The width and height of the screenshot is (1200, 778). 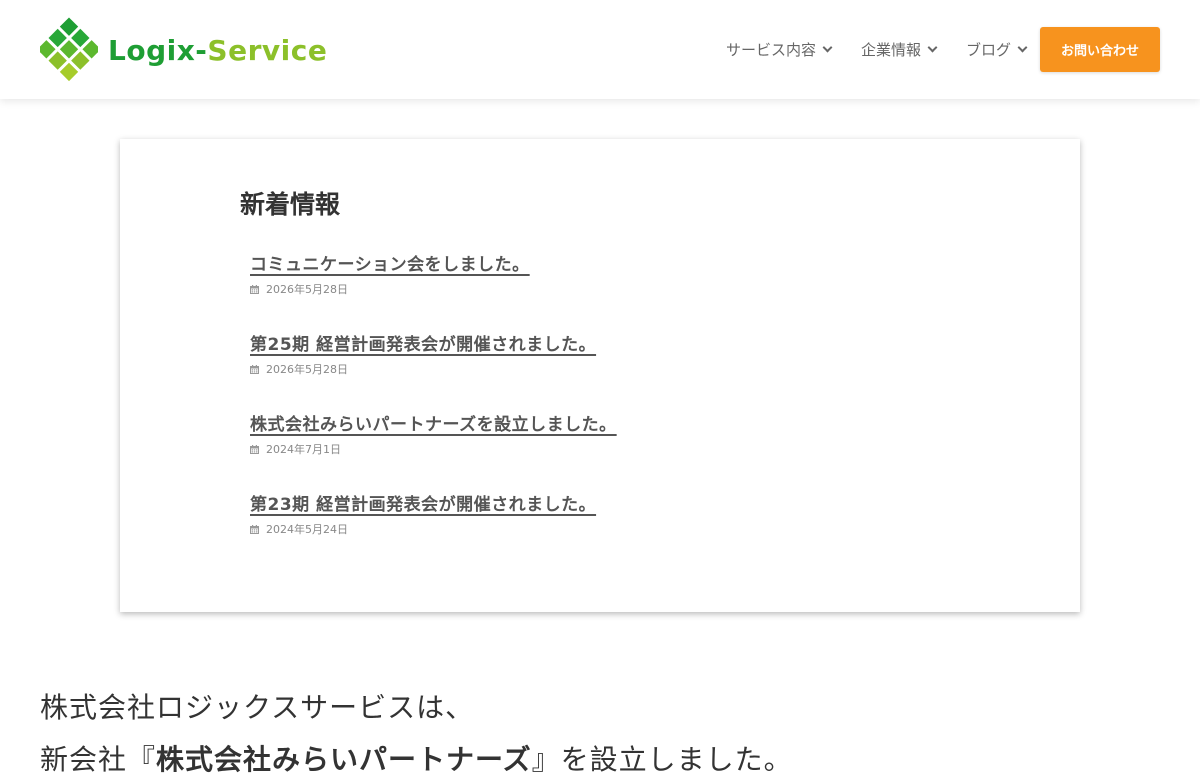 I want to click on news-date-text: 2024年5月24日, so click(x=307, y=529).